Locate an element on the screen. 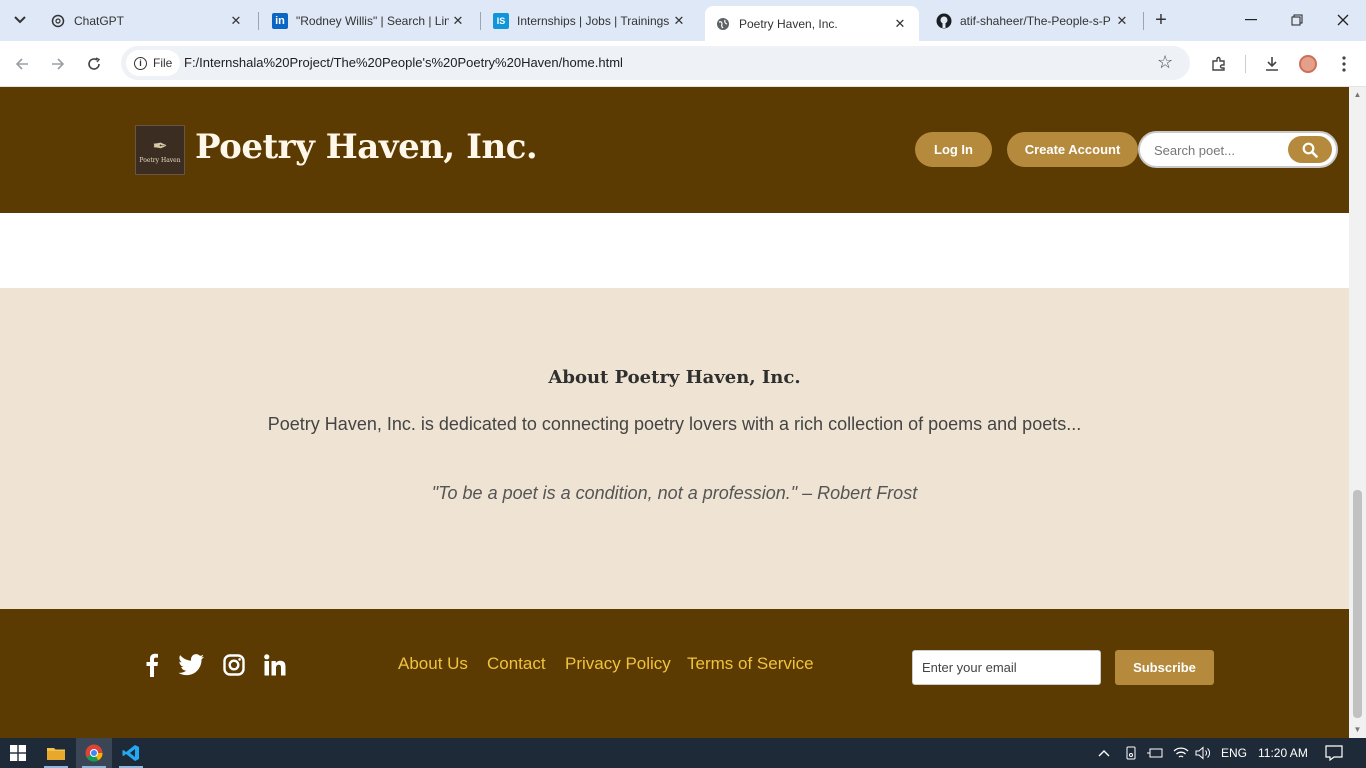  restore-icon is located at coordinates (1297, 20).